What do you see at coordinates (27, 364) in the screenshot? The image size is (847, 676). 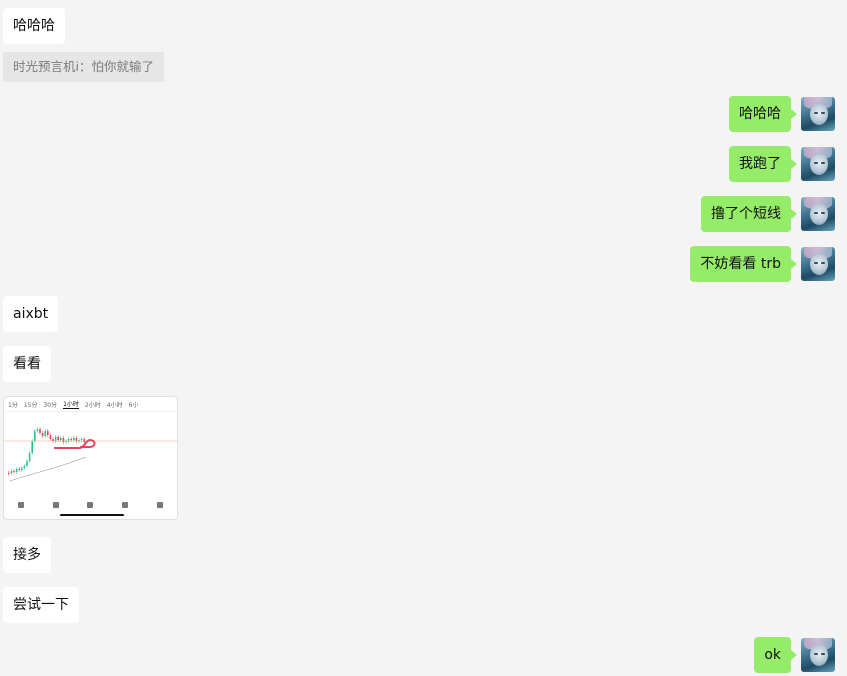 I see `incoming-message: 看看` at bounding box center [27, 364].